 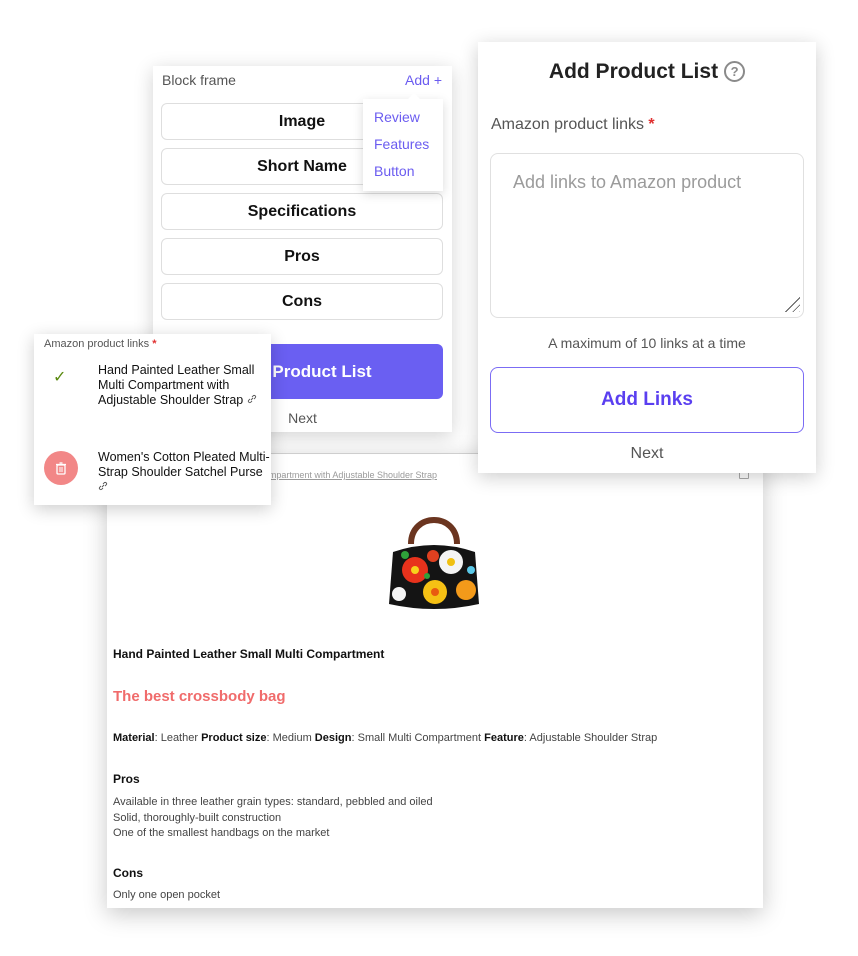 What do you see at coordinates (593, 738) in the screenshot?
I see `spec-value: Adjustable Shoulder Strap` at bounding box center [593, 738].